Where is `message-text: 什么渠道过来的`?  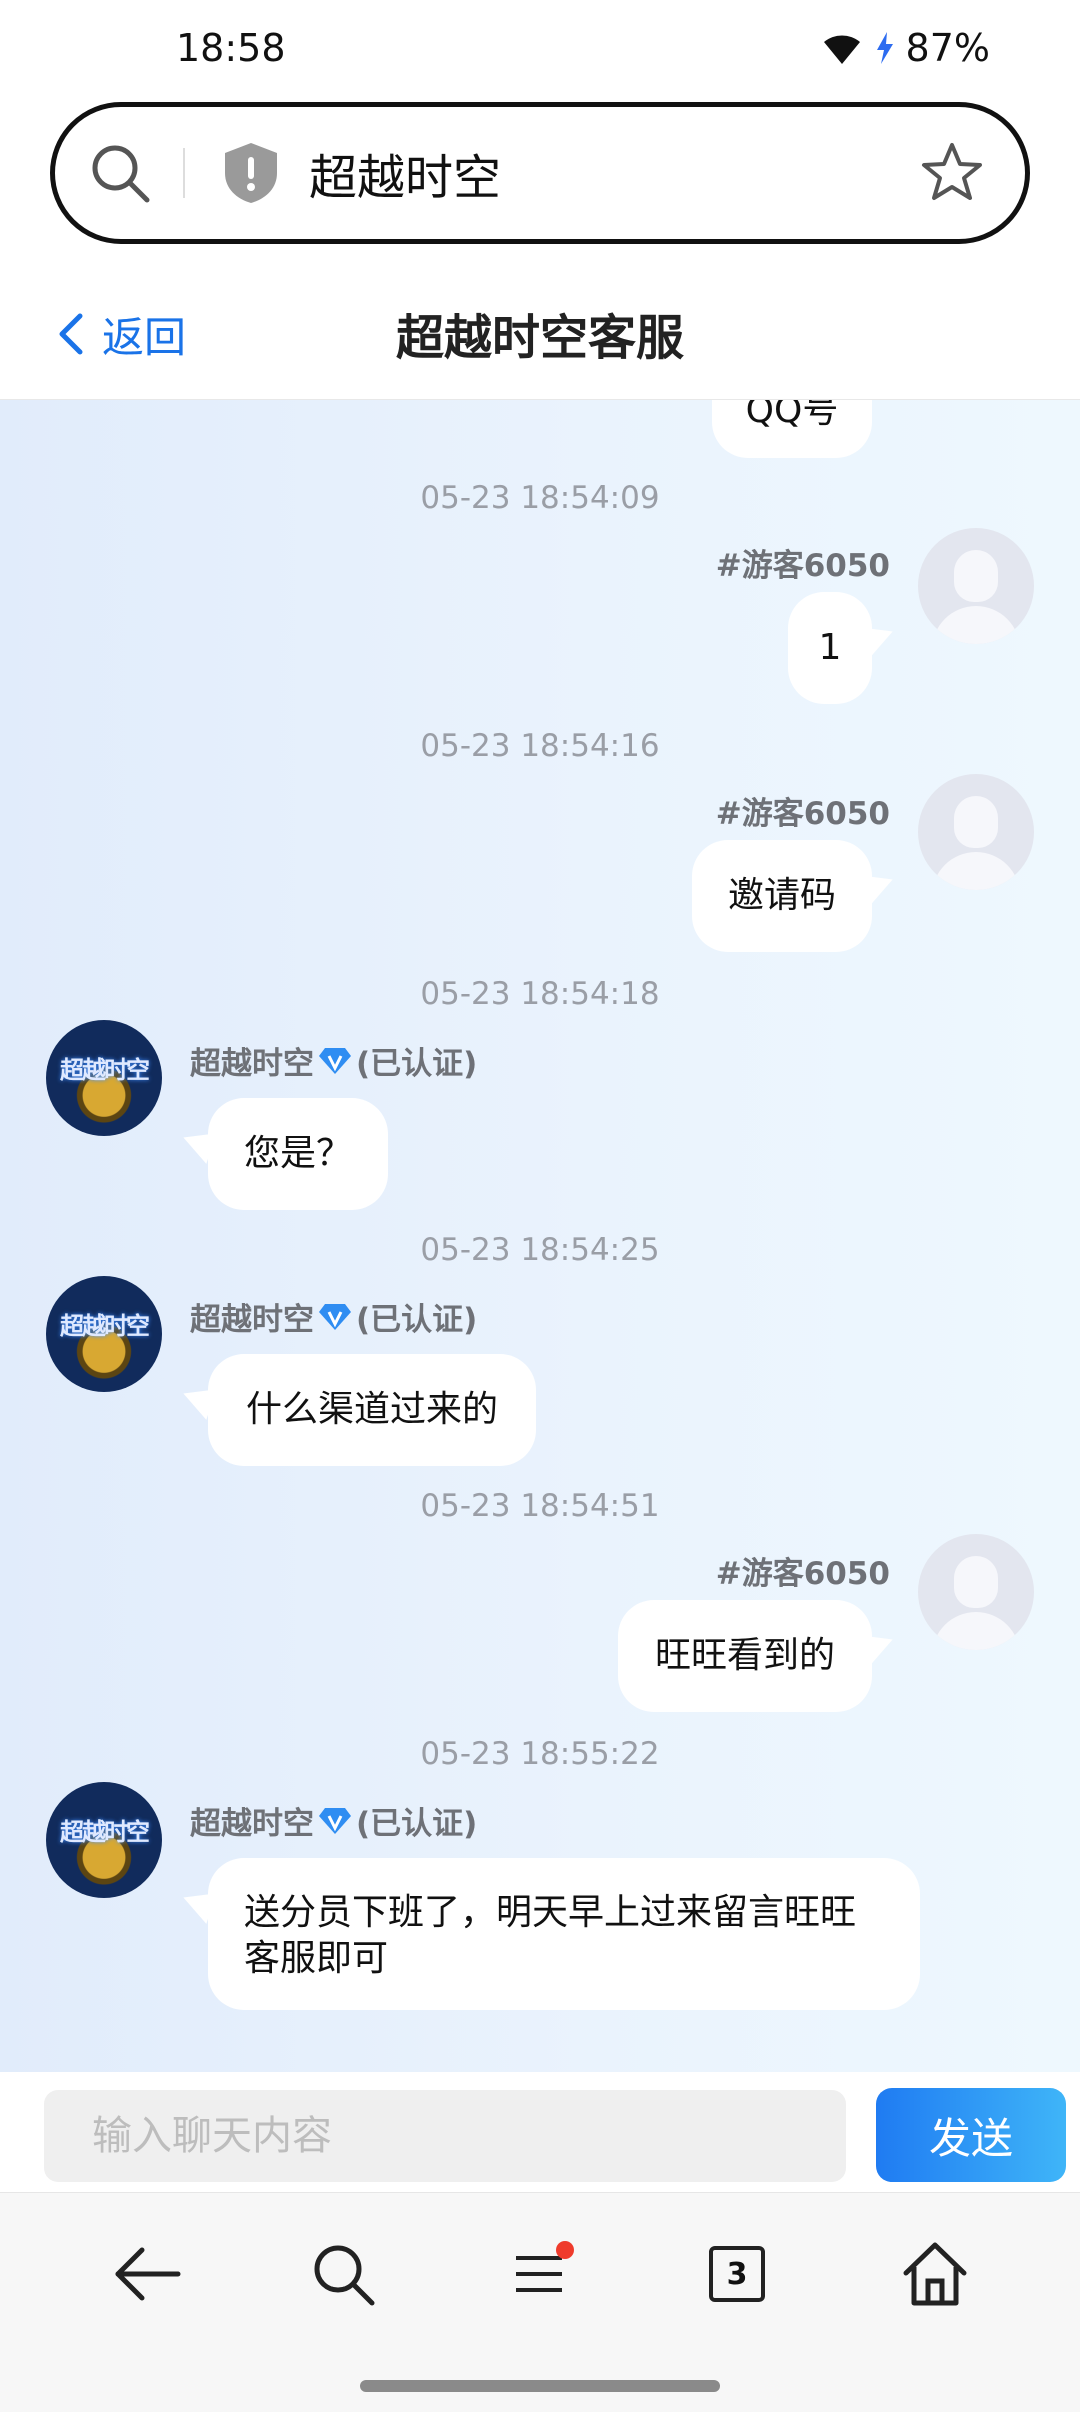 message-text: 什么渠道过来的 is located at coordinates (371, 1409).